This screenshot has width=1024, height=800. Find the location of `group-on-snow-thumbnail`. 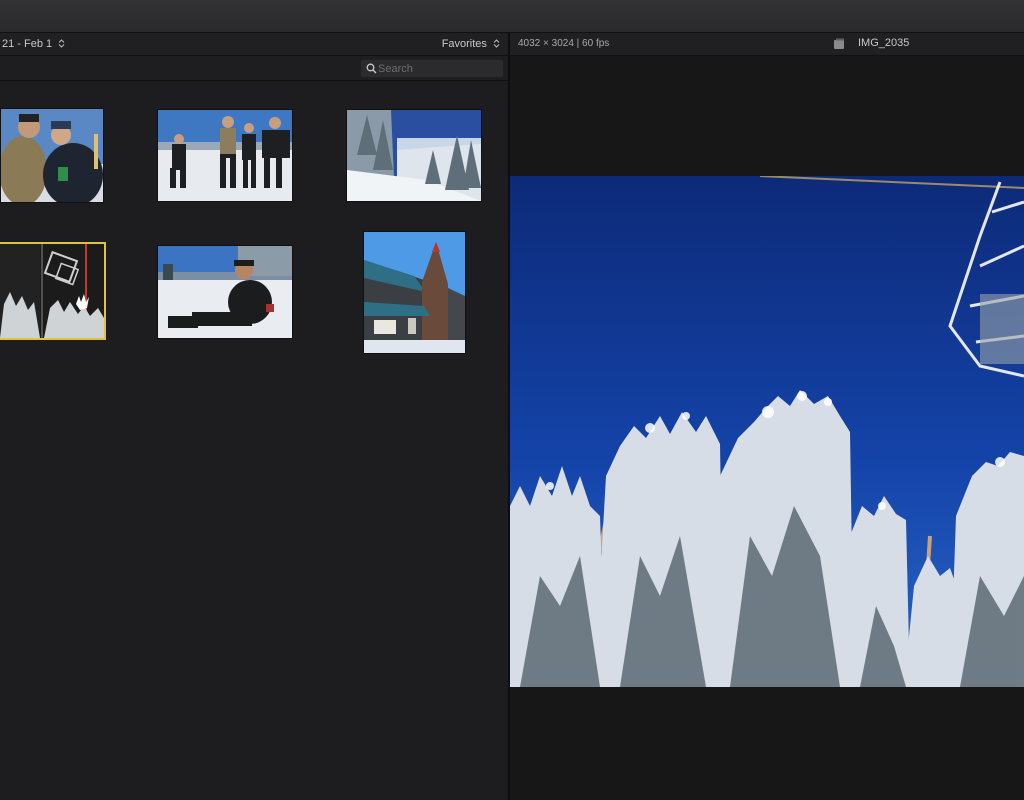

group-on-snow-thumbnail is located at coordinates (225, 155).